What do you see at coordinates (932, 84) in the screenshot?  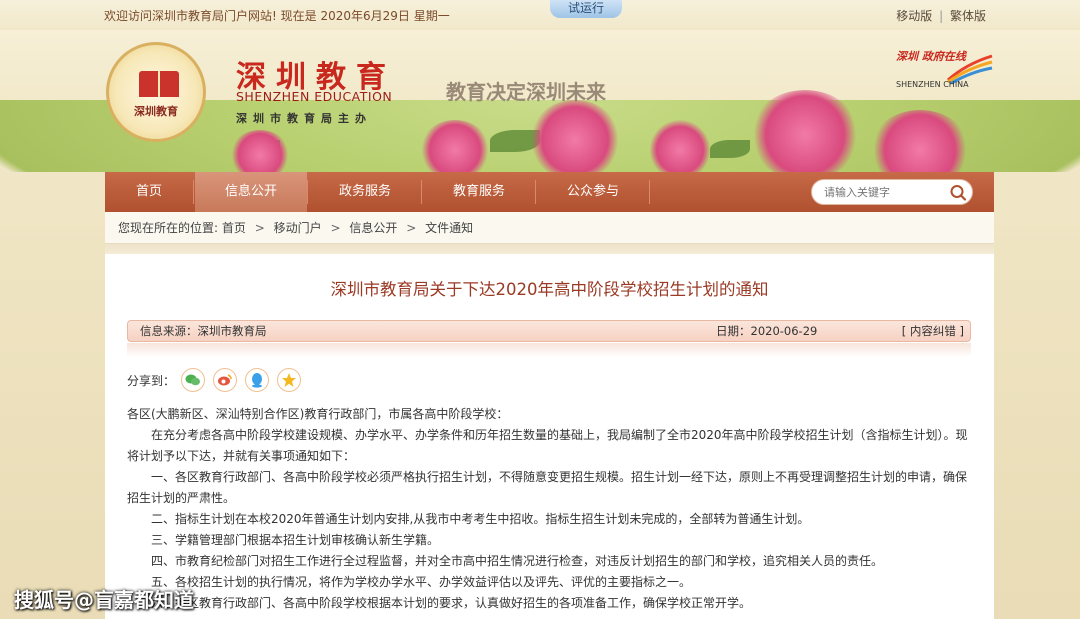 I see `sz-logo-en: SHENZHEN CHINA` at bounding box center [932, 84].